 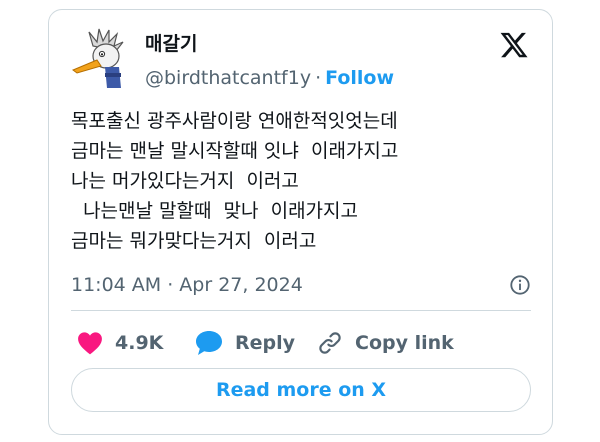 I want to click on timestamp-row: 11:04 AM · Apr 27, 2024, so click(x=301, y=285).